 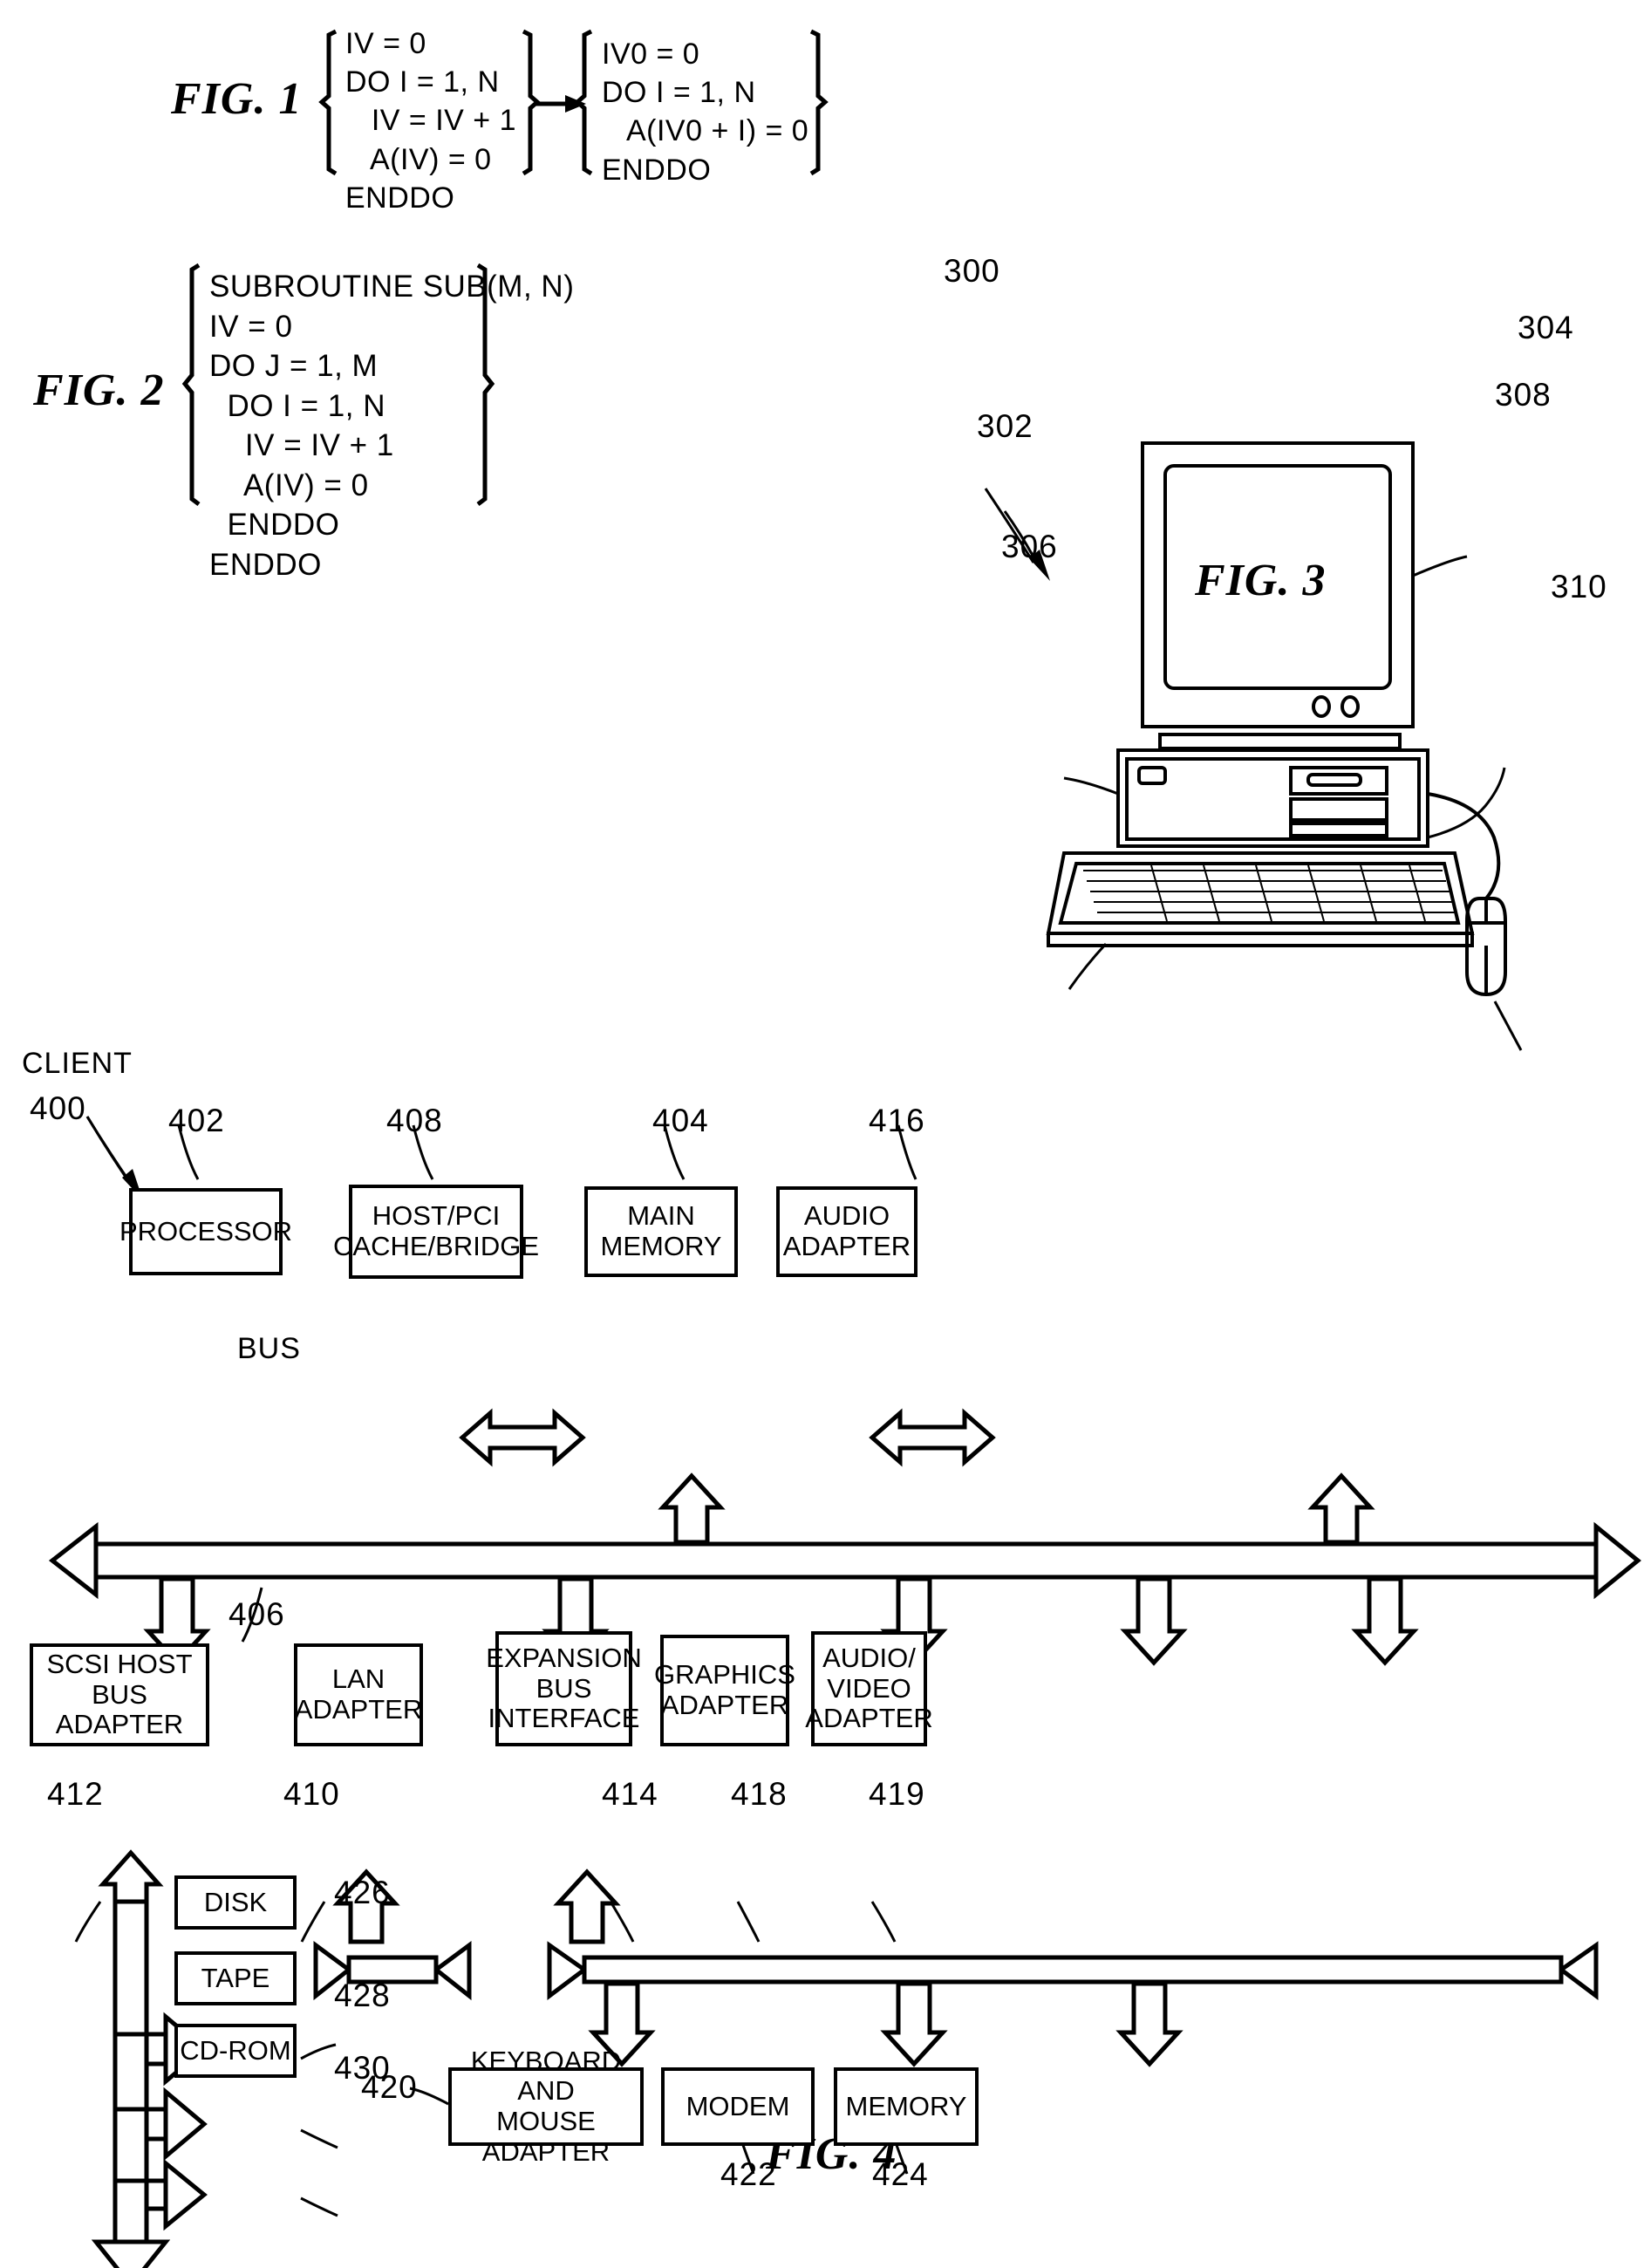 I want to click on fig4-box-scsi-label: SCSI HOST BUS ADAPTER, so click(x=119, y=1694).